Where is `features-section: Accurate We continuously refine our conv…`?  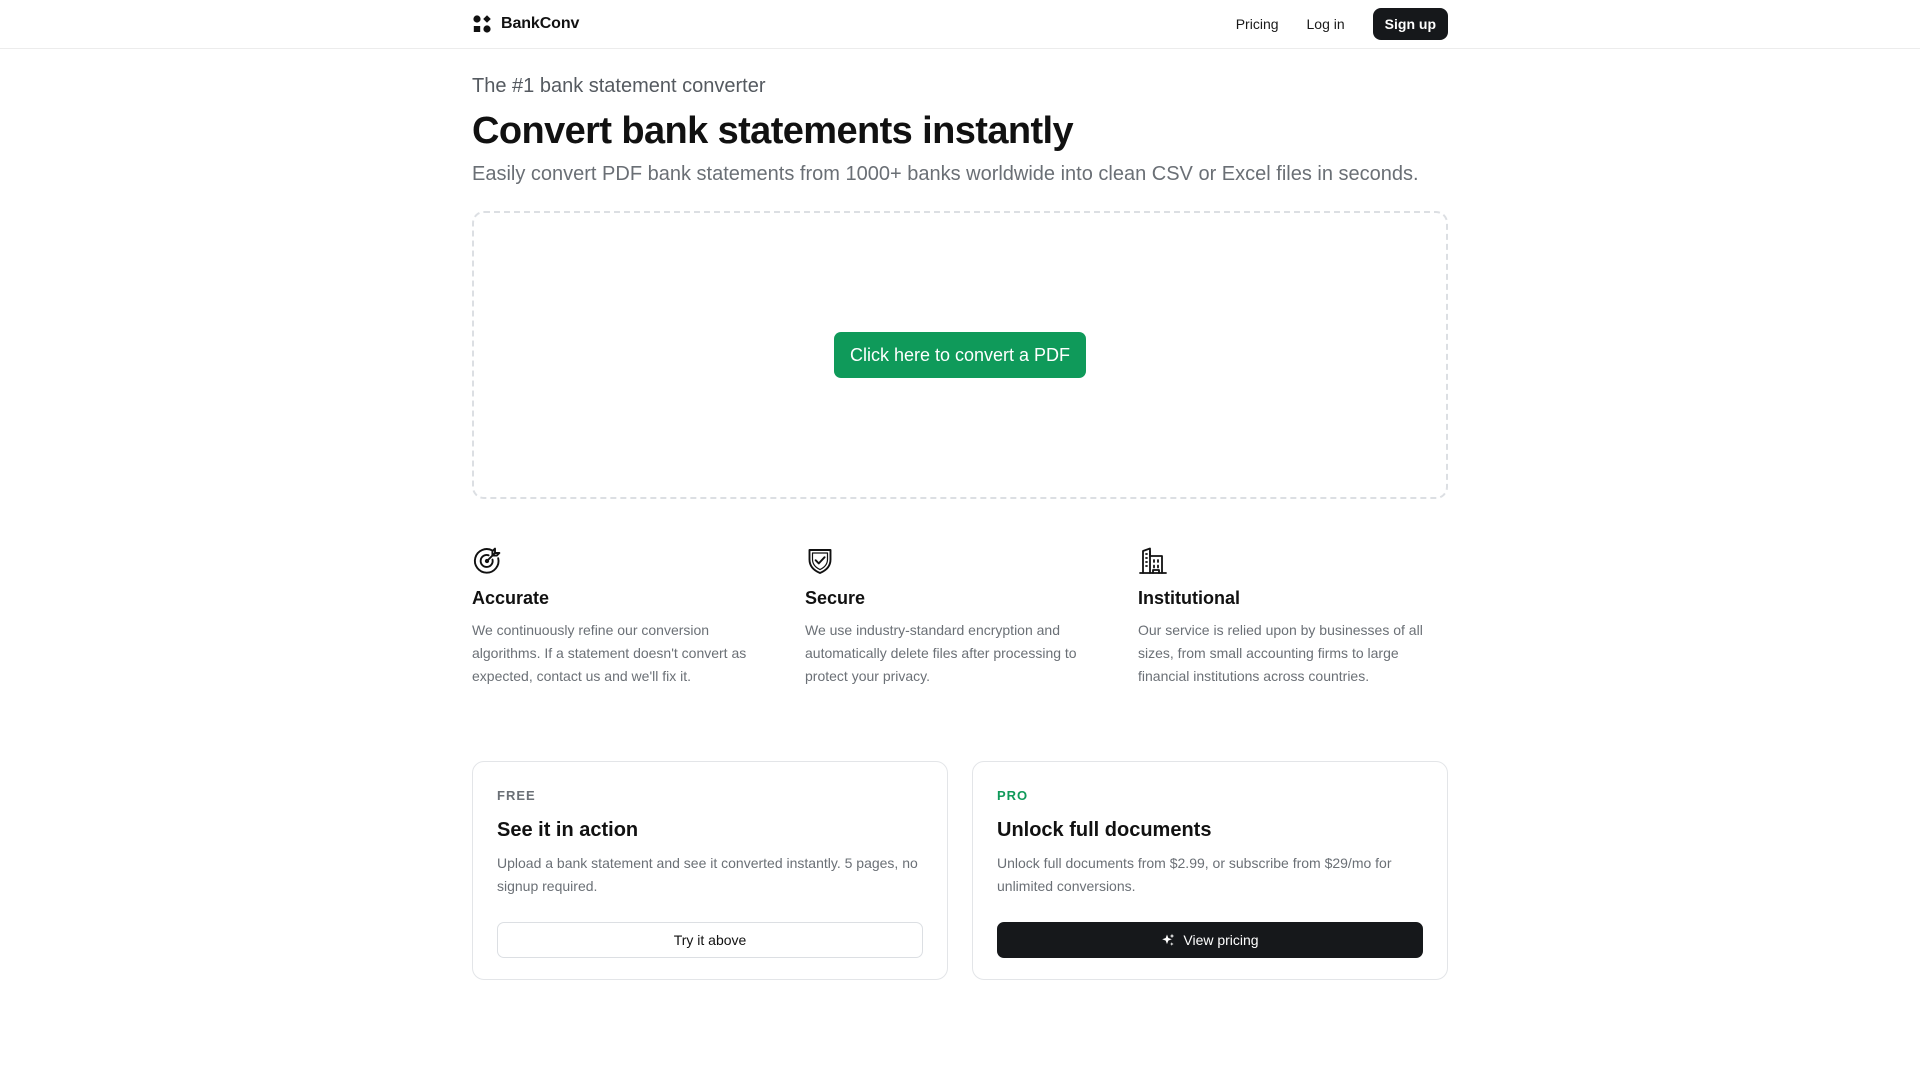
features-section: Accurate We continuously refine our conv… is located at coordinates (960, 617).